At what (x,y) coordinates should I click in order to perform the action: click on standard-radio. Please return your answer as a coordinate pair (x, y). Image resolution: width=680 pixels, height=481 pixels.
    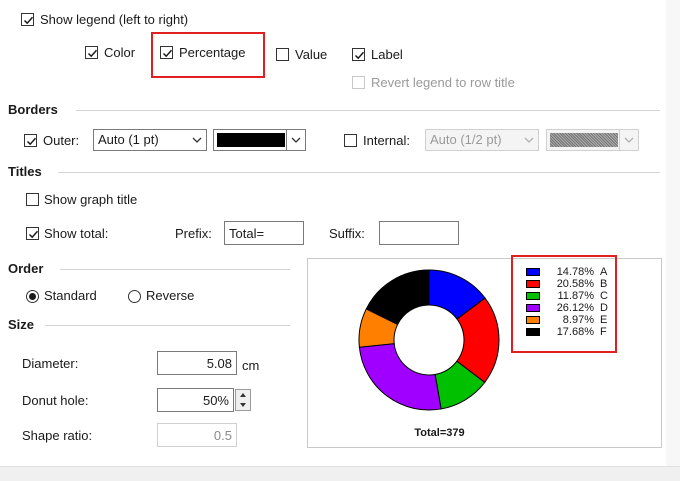
    Looking at the image, I should click on (32, 296).